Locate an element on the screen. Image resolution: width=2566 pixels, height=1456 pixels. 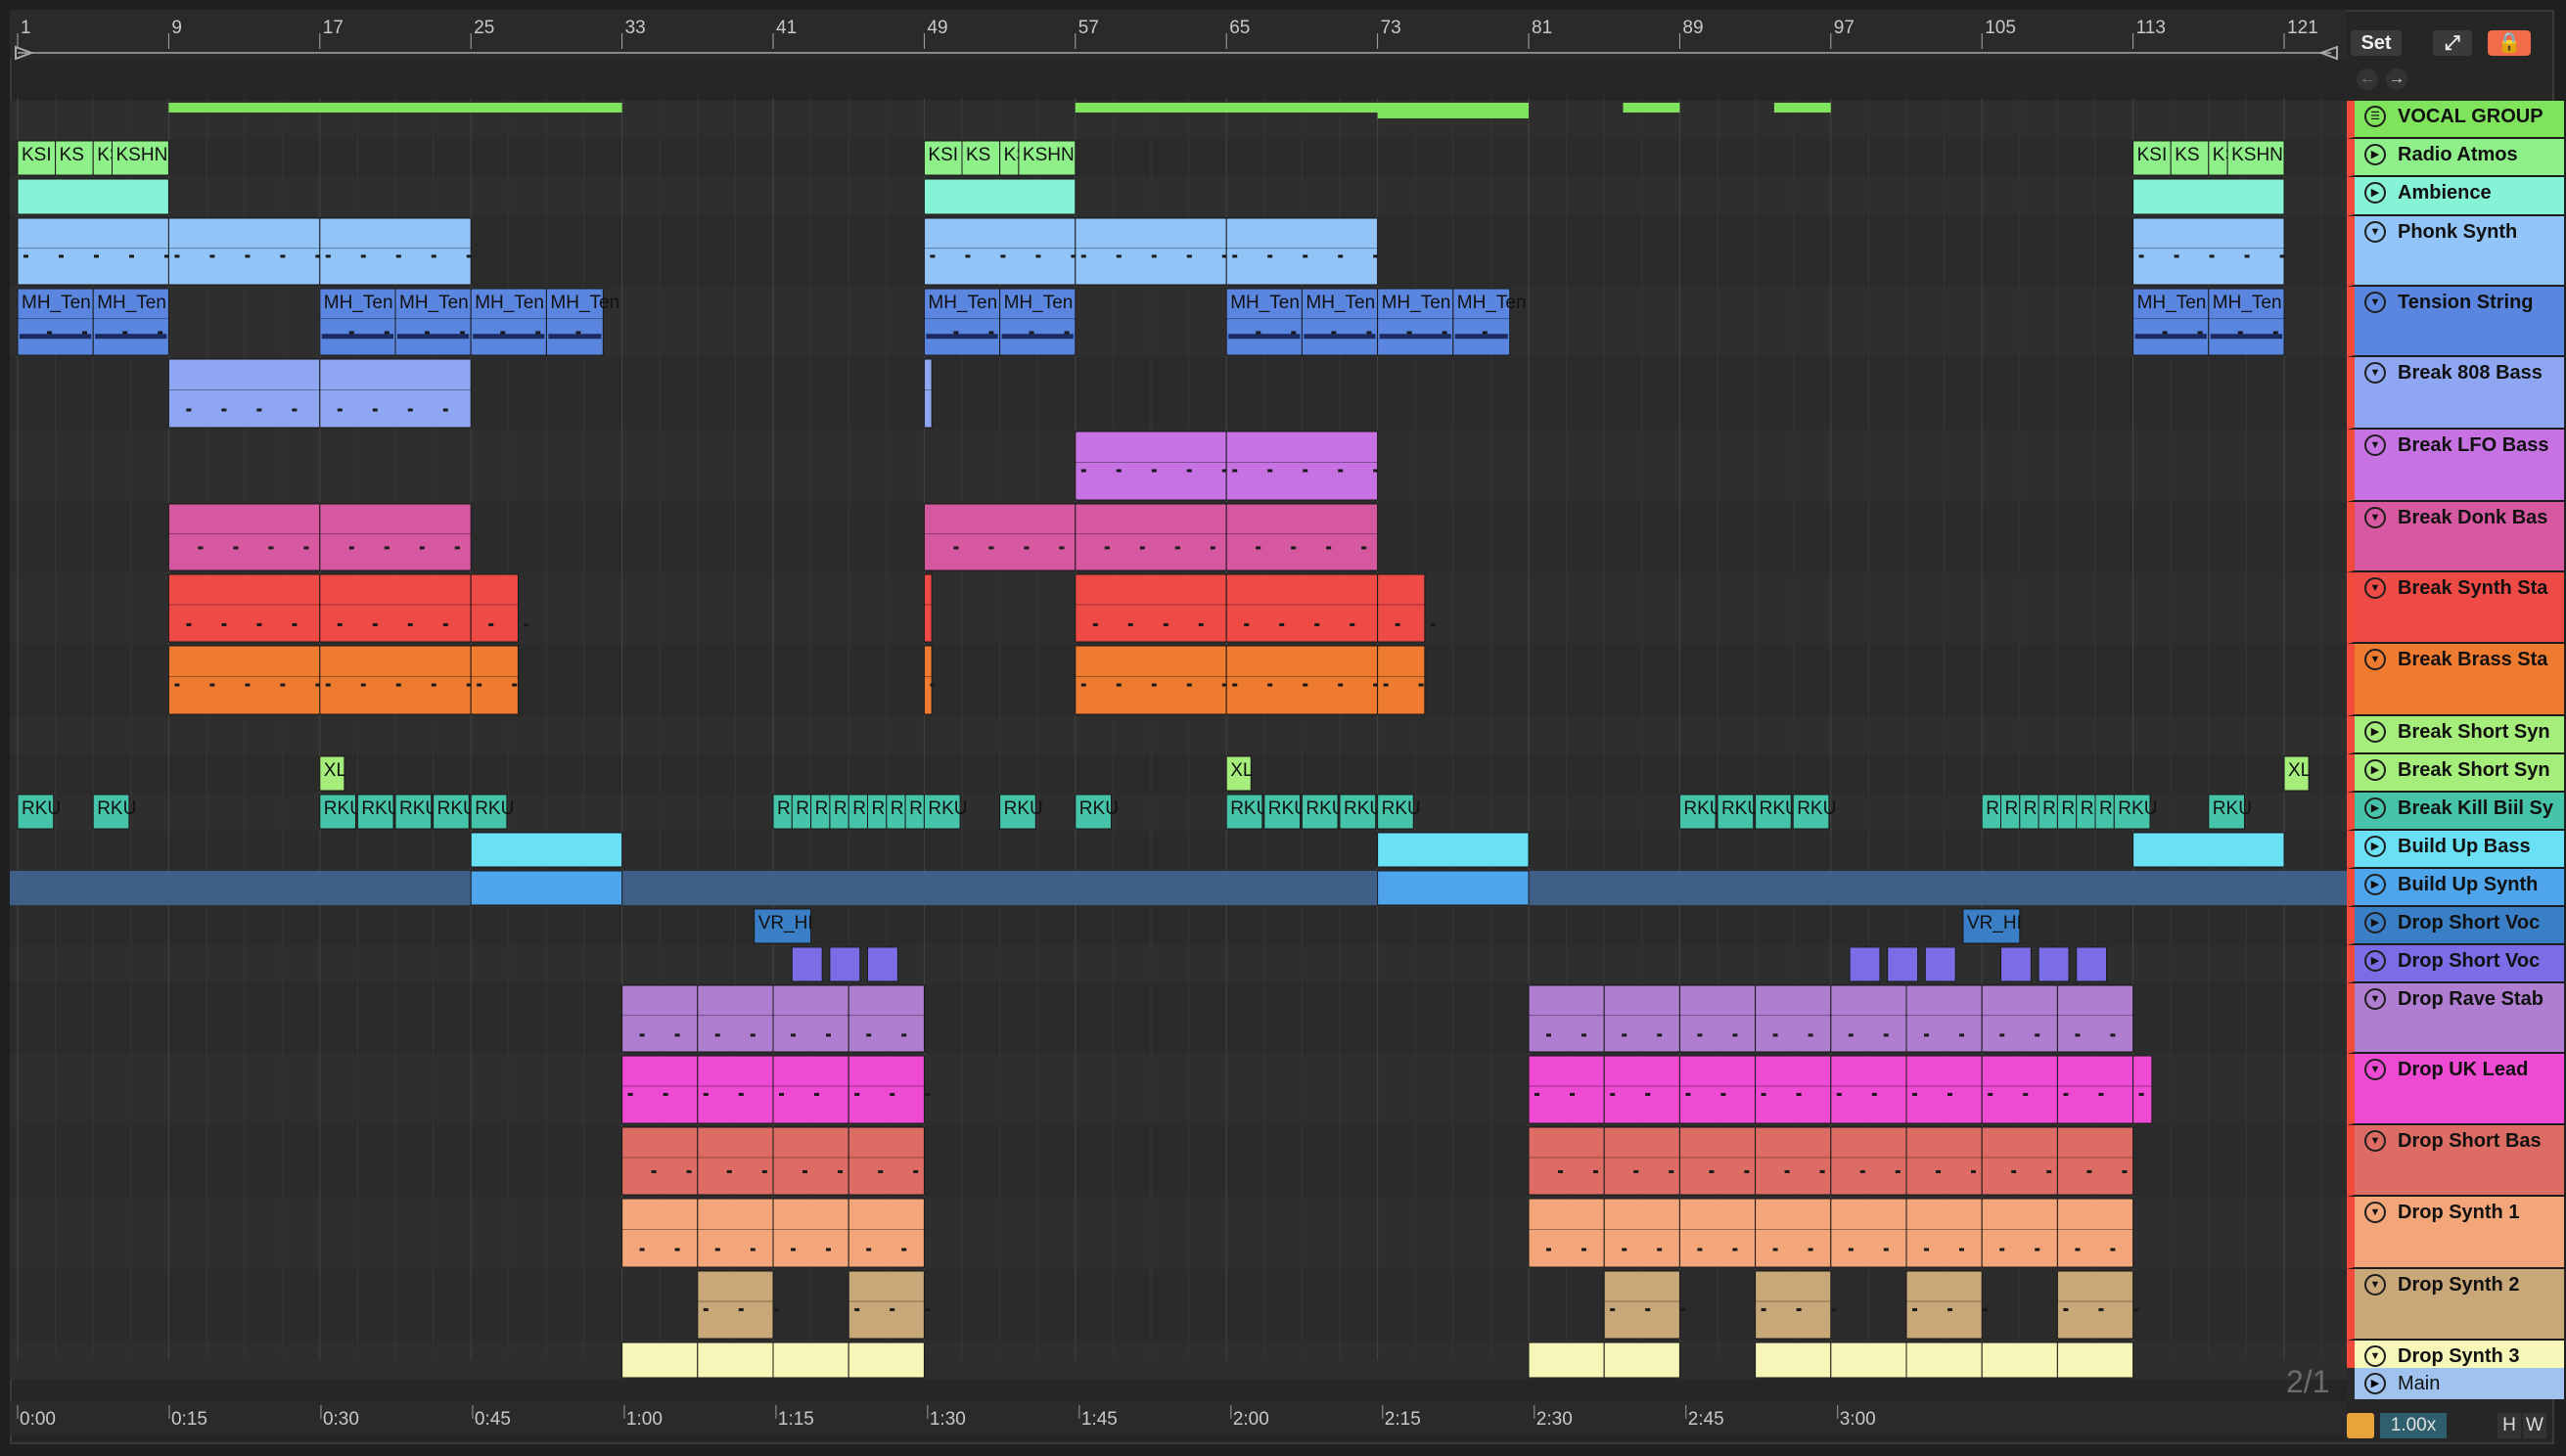
track-header: ▶ Drop Short Voc is located at coordinates (2455, 964).